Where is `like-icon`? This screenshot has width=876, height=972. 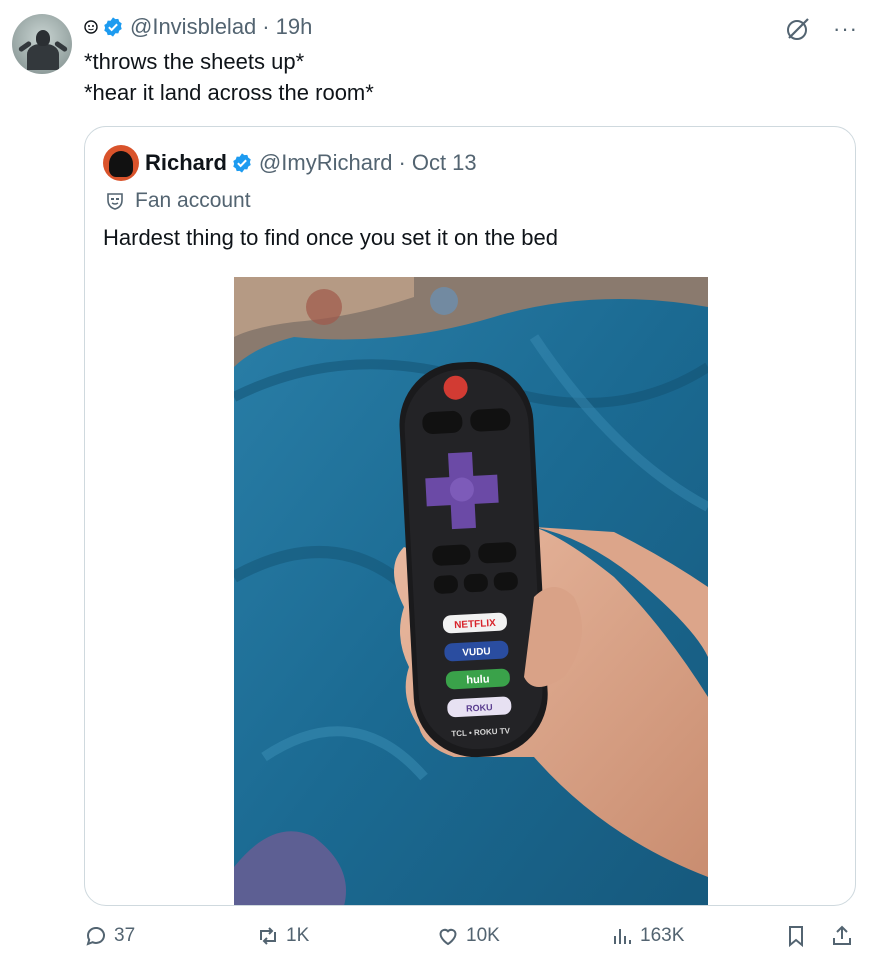 like-icon is located at coordinates (448, 937).